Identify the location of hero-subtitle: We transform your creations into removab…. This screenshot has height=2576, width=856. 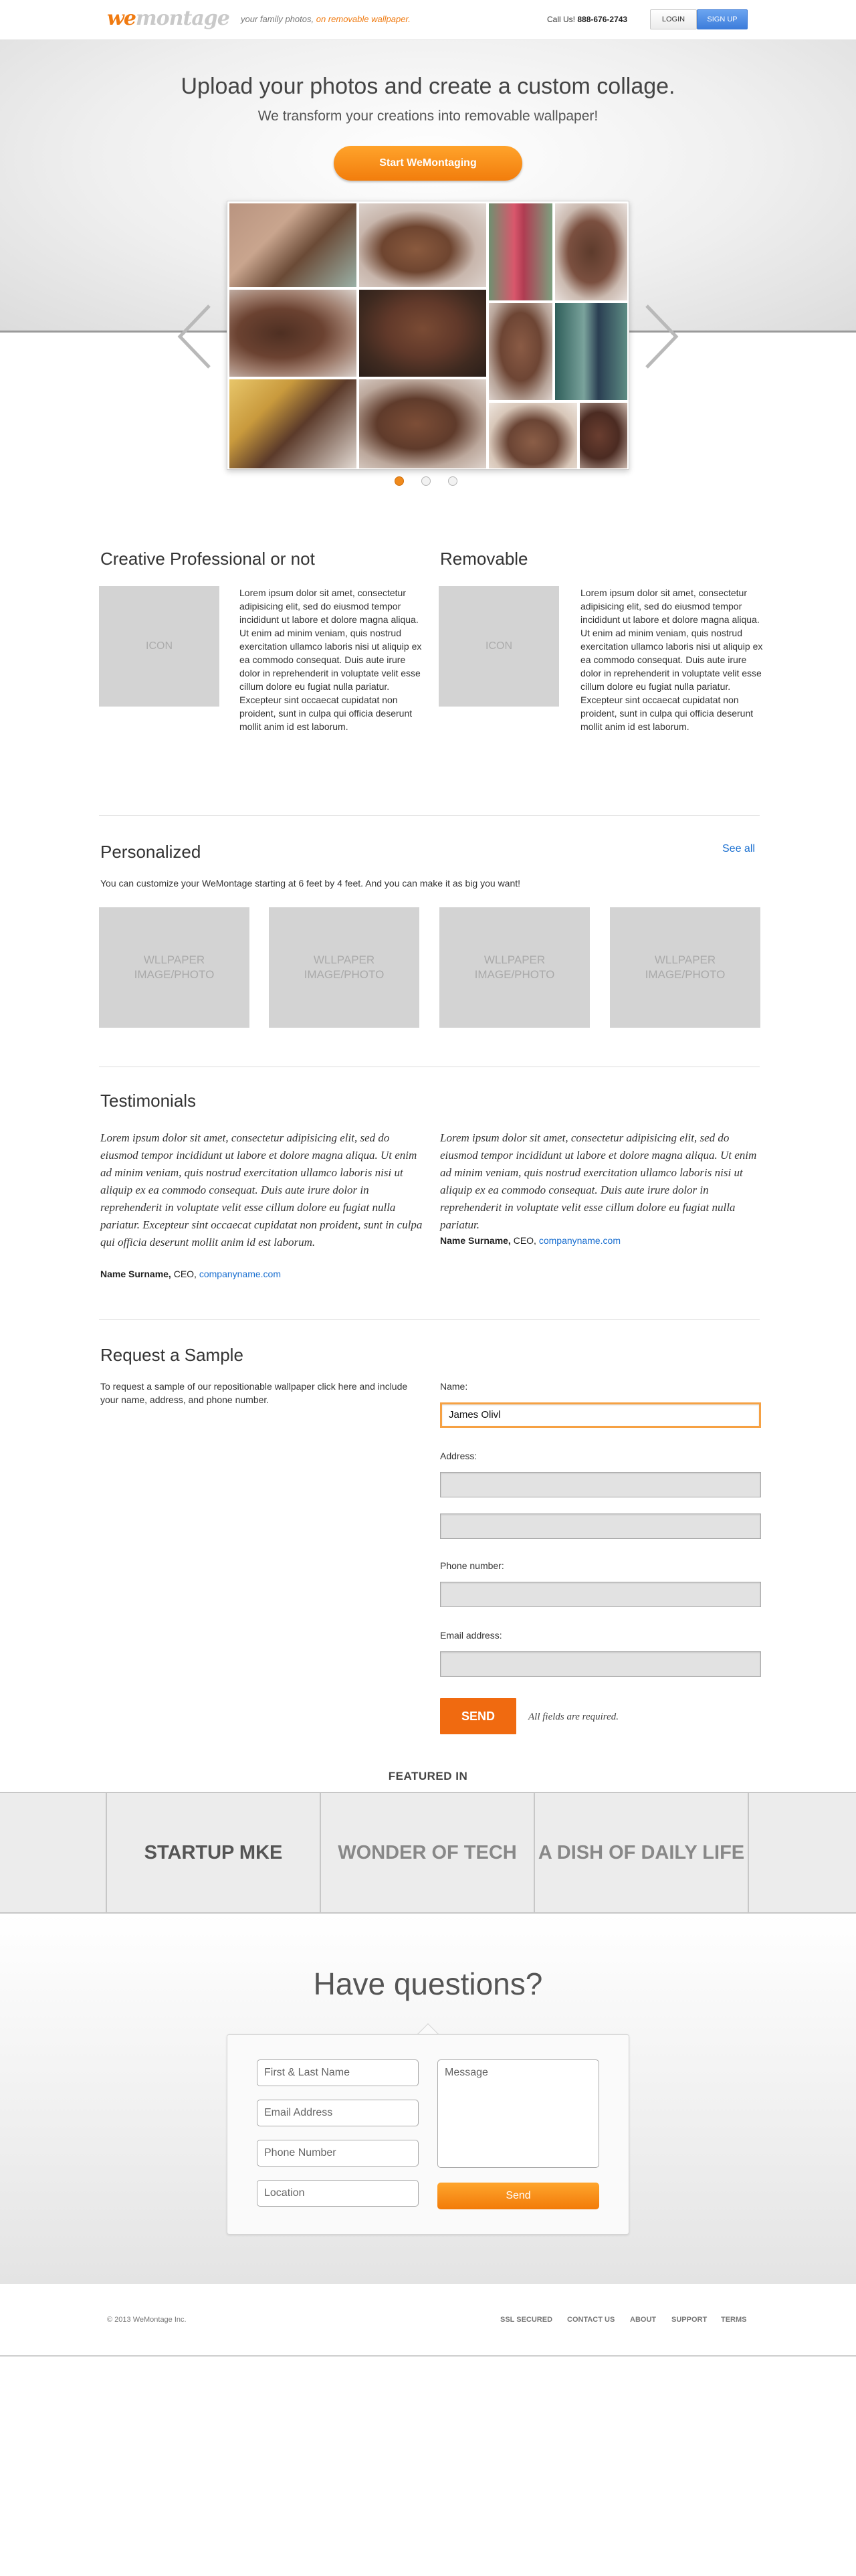
(428, 116).